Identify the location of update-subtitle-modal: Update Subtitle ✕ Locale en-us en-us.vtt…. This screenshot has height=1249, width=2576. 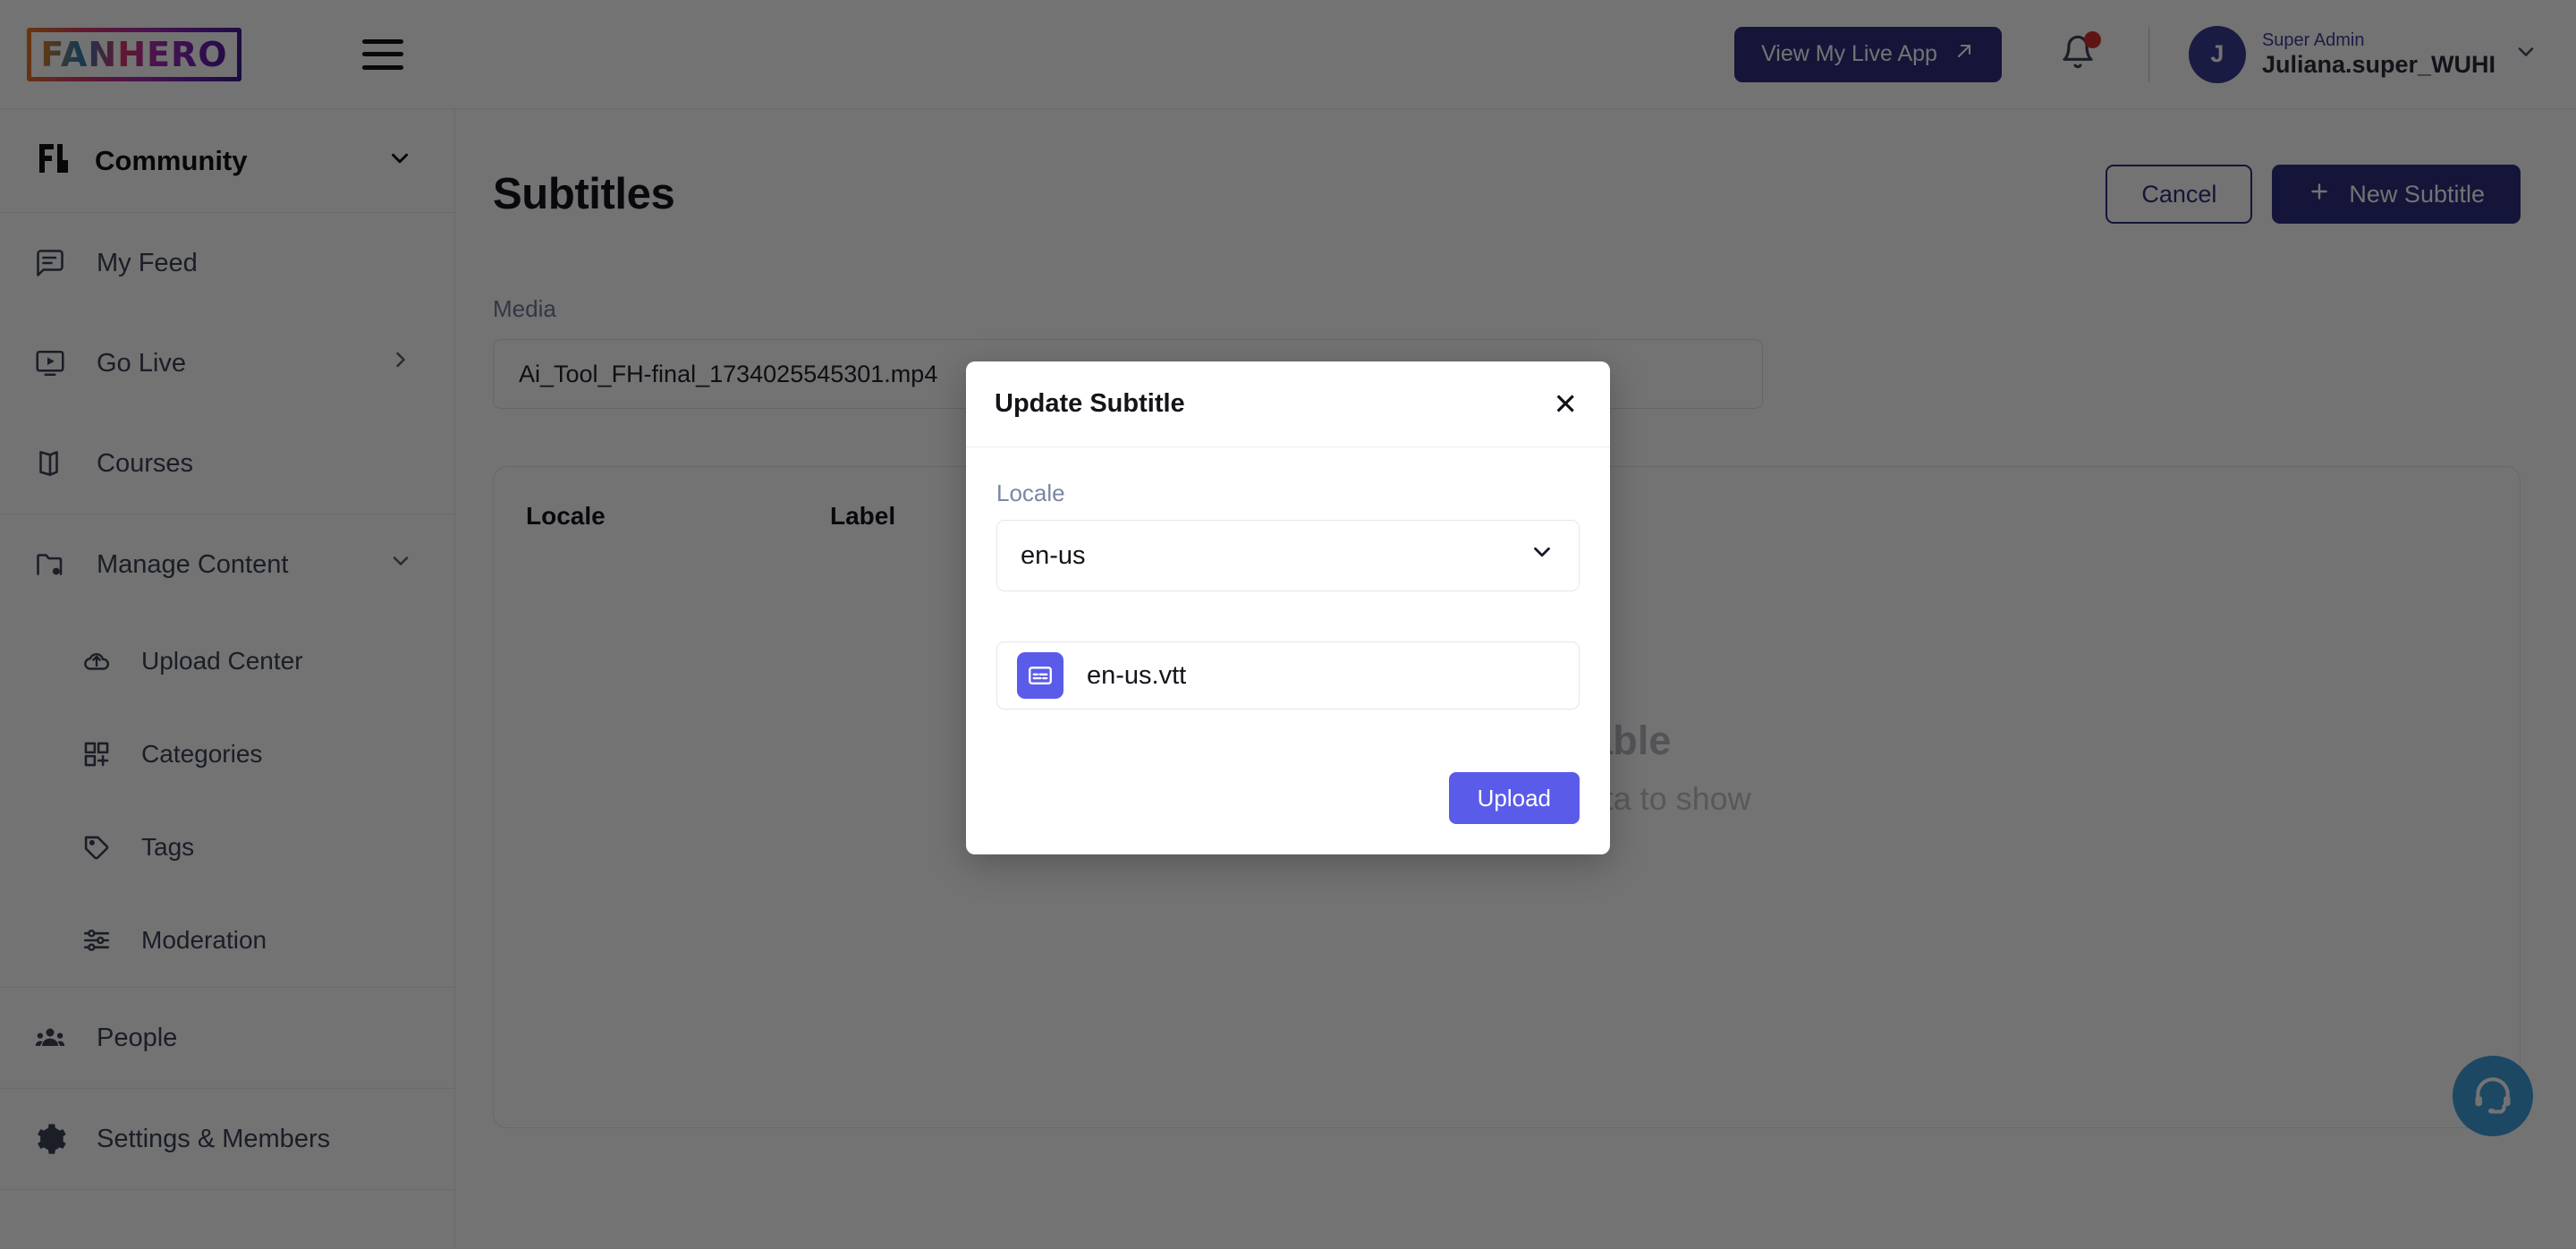
(1288, 608).